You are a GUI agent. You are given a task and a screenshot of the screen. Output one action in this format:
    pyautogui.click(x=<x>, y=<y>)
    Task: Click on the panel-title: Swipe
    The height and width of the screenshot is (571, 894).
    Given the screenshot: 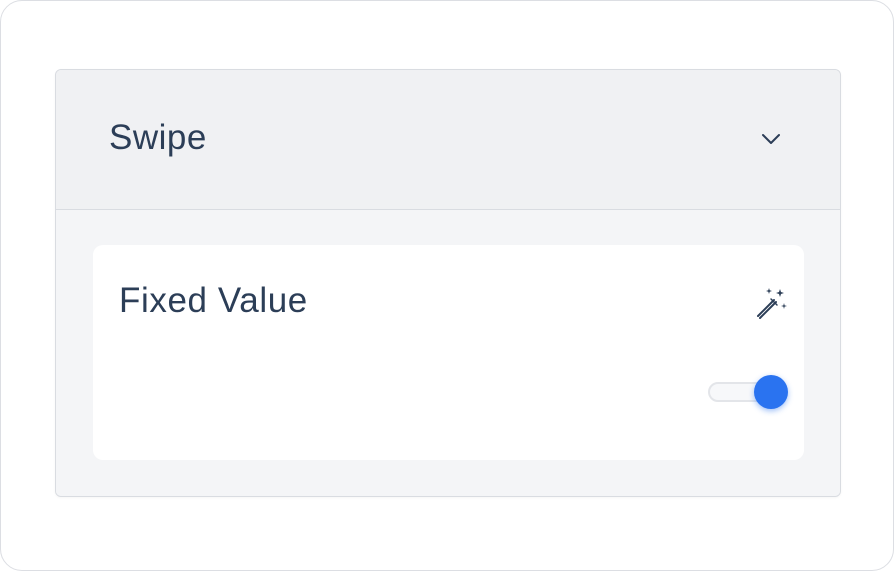 What is the action you would take?
    pyautogui.click(x=158, y=137)
    